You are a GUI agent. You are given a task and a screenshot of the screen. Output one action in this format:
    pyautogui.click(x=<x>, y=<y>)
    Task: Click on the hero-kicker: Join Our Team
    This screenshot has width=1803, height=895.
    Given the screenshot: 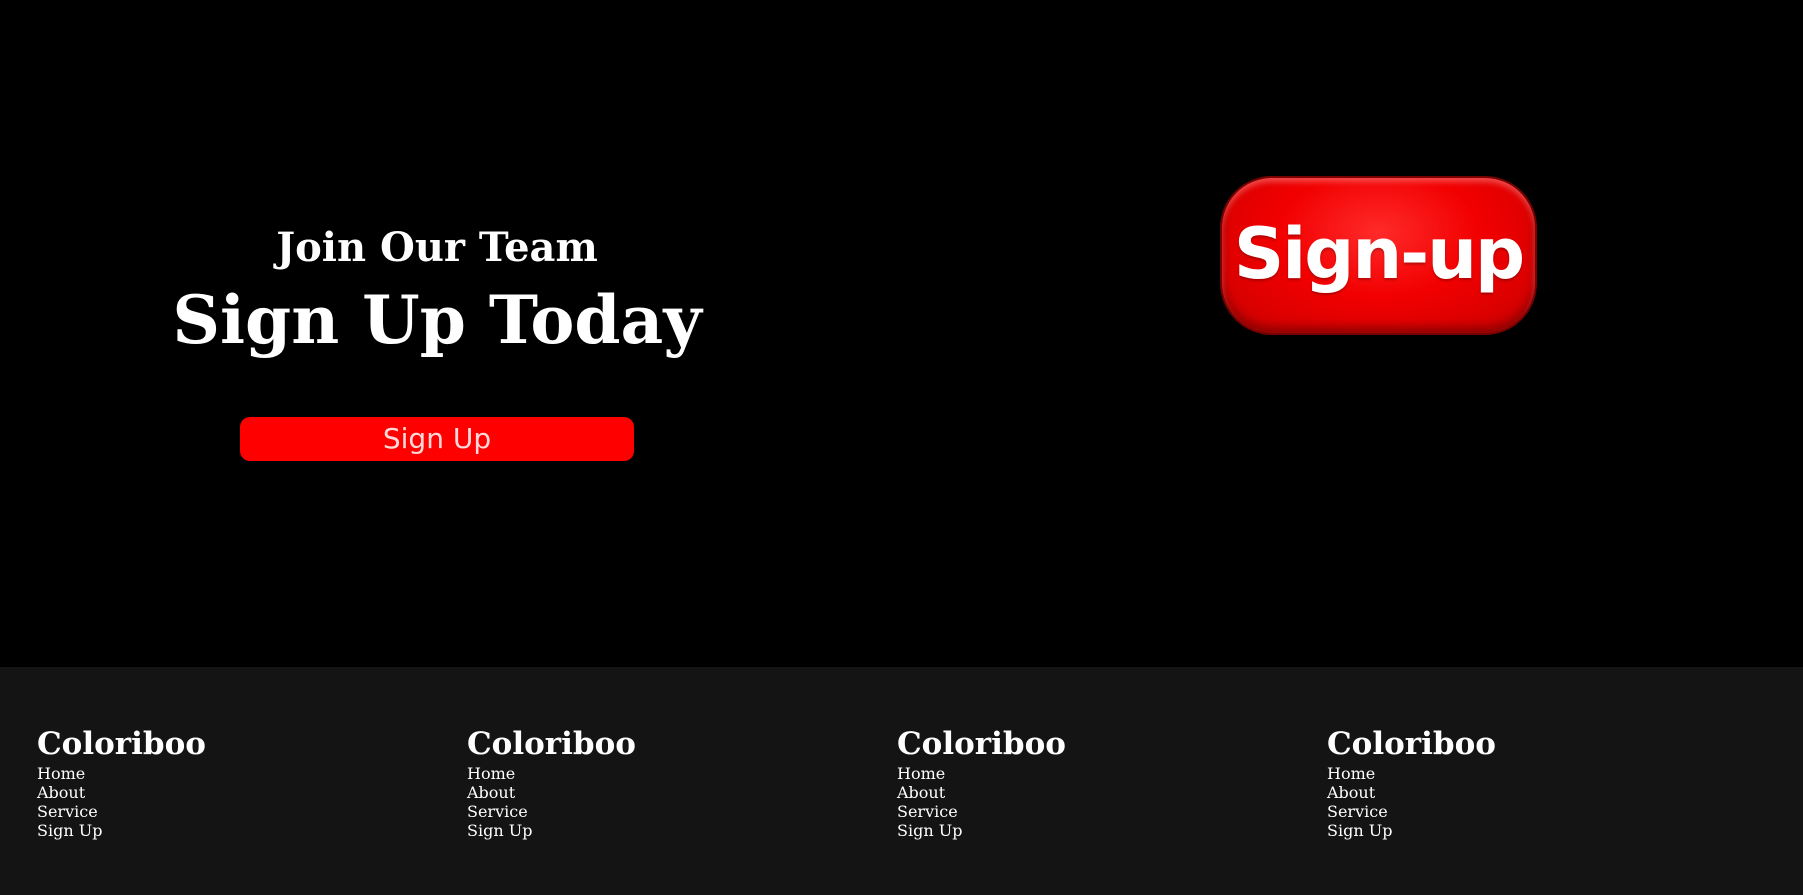 What is the action you would take?
    pyautogui.click(x=437, y=247)
    